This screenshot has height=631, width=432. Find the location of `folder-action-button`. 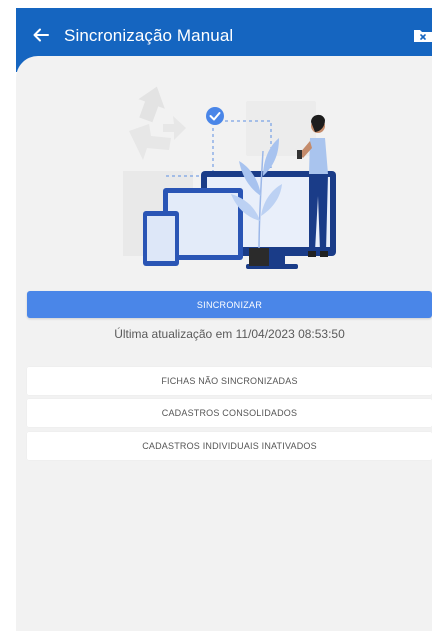

folder-action-button is located at coordinates (423, 35).